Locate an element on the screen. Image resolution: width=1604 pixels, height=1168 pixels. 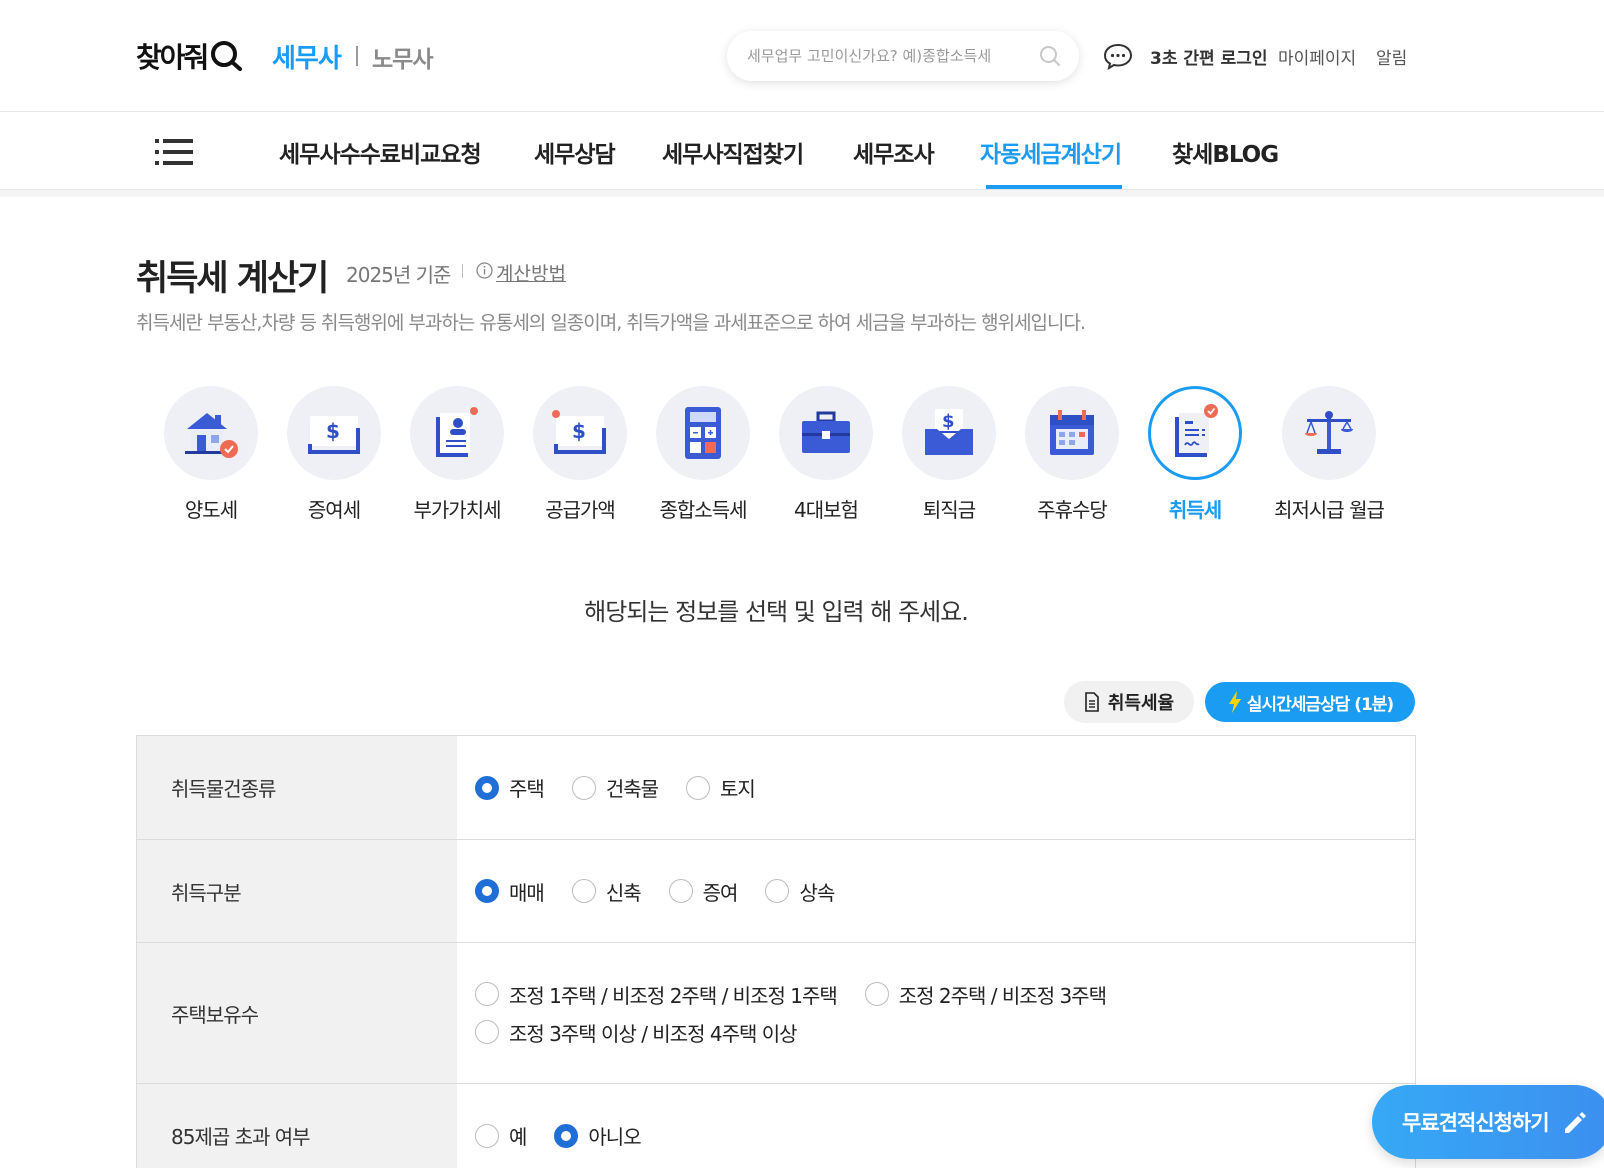
calc-capital-gains: 양도세 is located at coordinates (211, 454).